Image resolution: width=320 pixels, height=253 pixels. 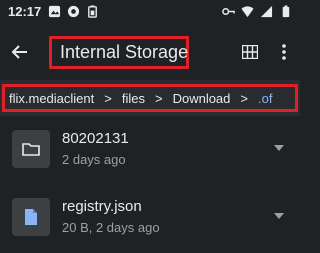 I want to click on breadcrumb-item: flix.mediaclient, so click(x=51, y=98).